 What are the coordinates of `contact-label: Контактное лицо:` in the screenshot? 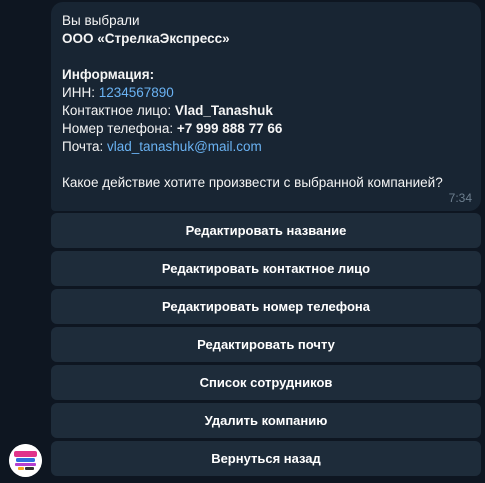 It's located at (118, 110).